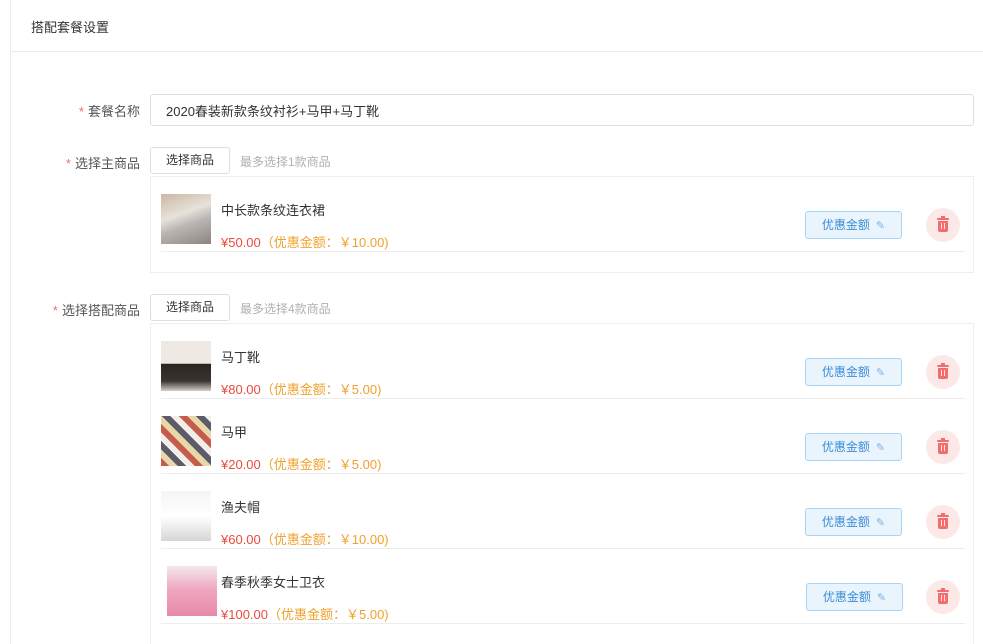 Image resolution: width=983 pixels, height=644 pixels. What do you see at coordinates (190, 307) in the screenshot?
I see `select-combo-product-button: 选择商品` at bounding box center [190, 307].